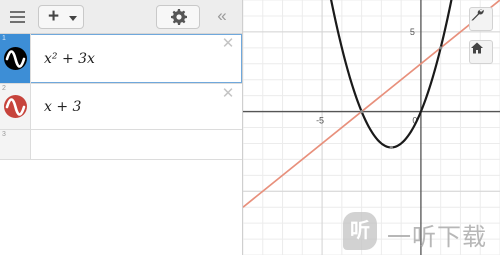 The height and width of the screenshot is (255, 500). I want to click on expression-gutter: 3, so click(15, 144).